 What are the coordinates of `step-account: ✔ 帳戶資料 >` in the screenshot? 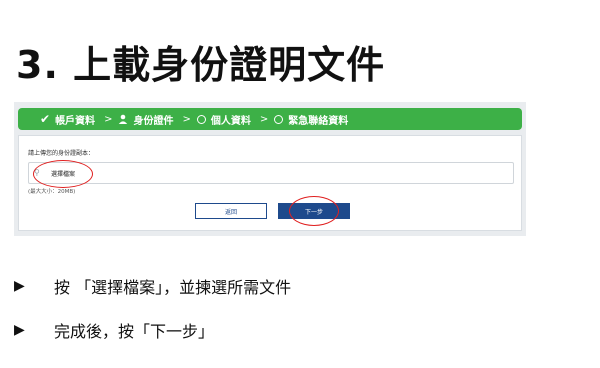 It's located at (79, 119).